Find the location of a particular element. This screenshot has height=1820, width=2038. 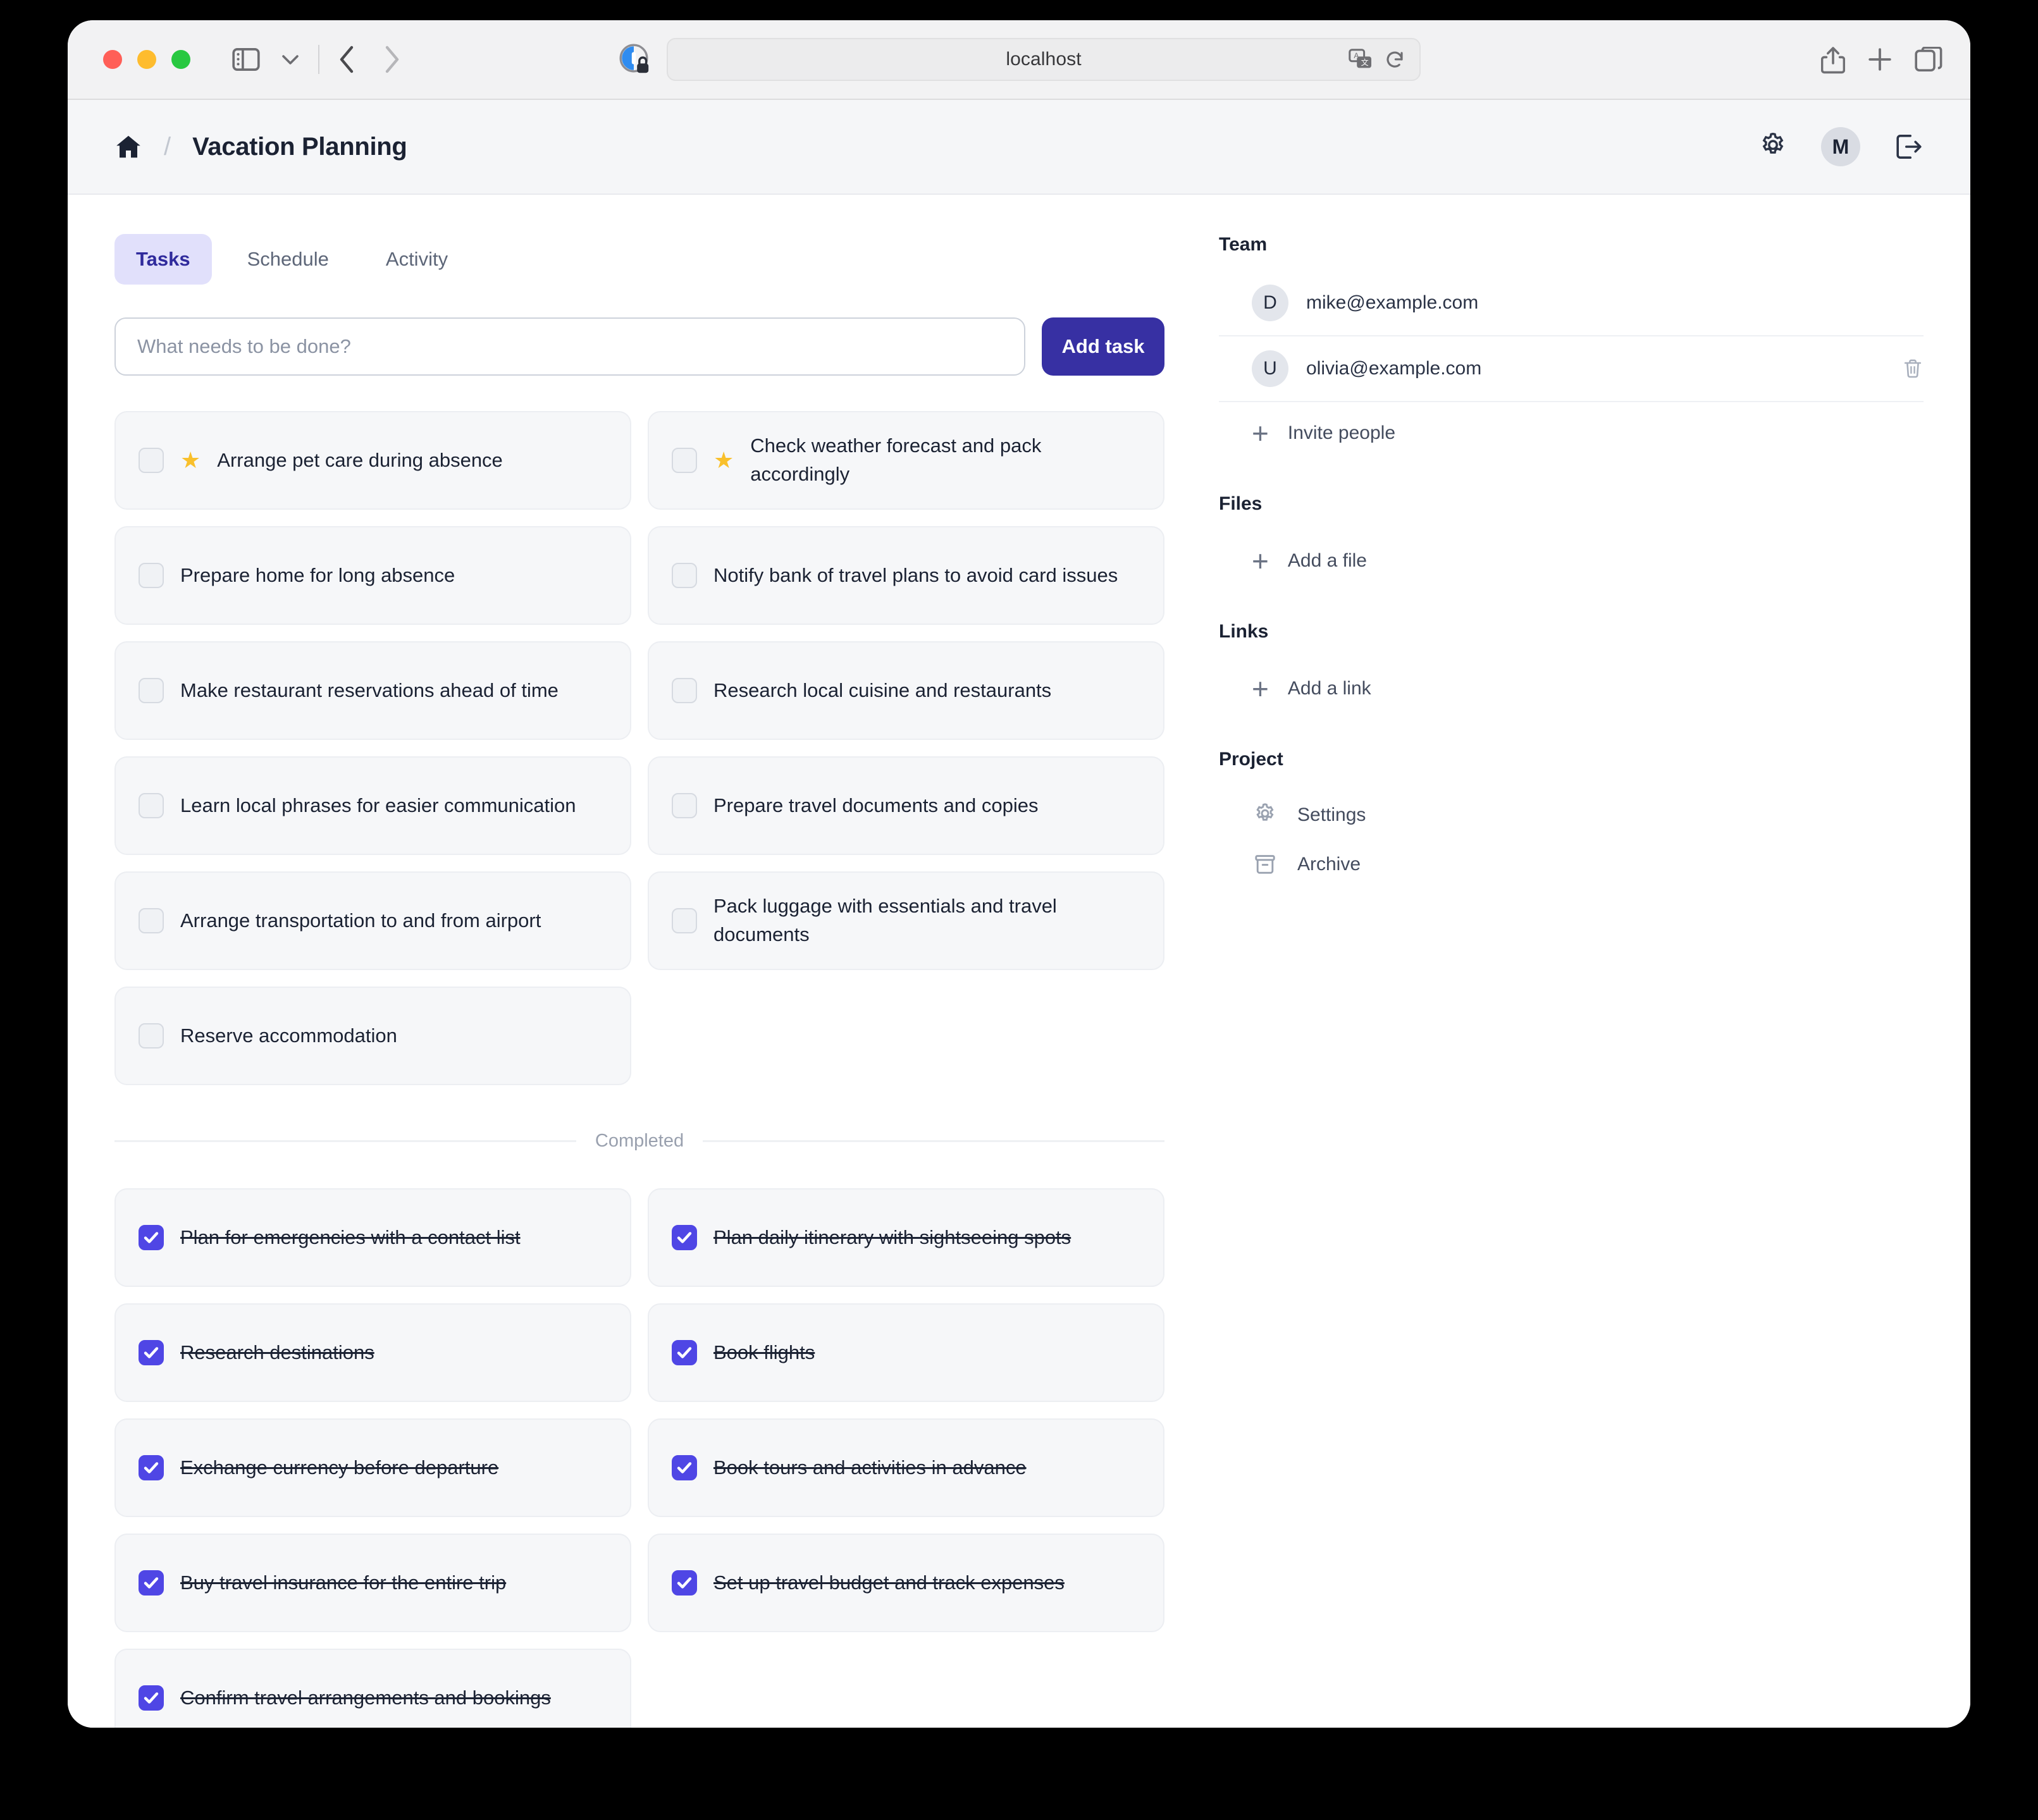

back-arrow-icon is located at coordinates (347, 59).